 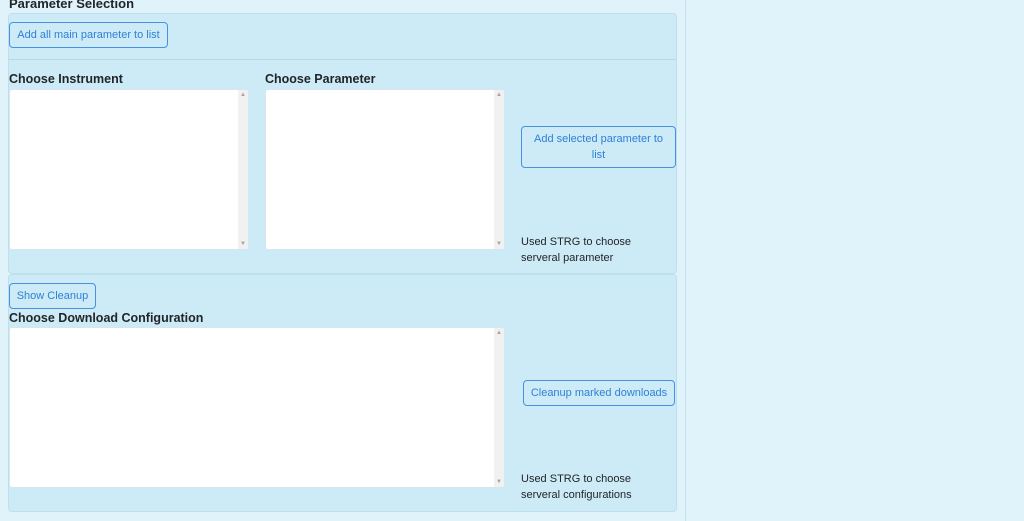 I want to click on cleanup-marked-downloads-button: Cleanup marked downloads, so click(x=599, y=393).